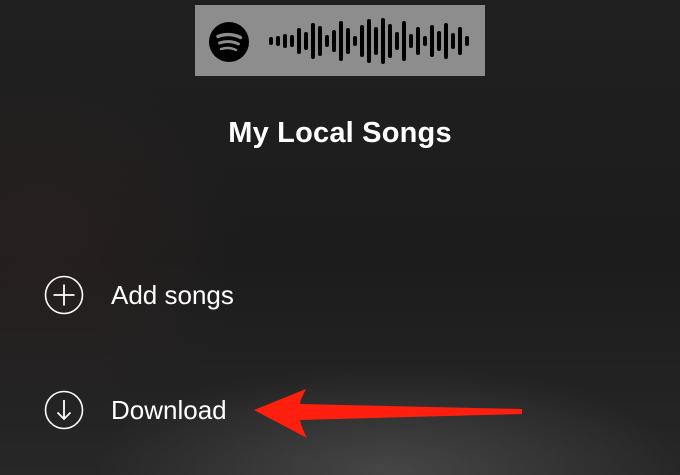 The height and width of the screenshot is (475, 680). Describe the element at coordinates (388, 413) in the screenshot. I see `annotation-arrow-icon` at that location.